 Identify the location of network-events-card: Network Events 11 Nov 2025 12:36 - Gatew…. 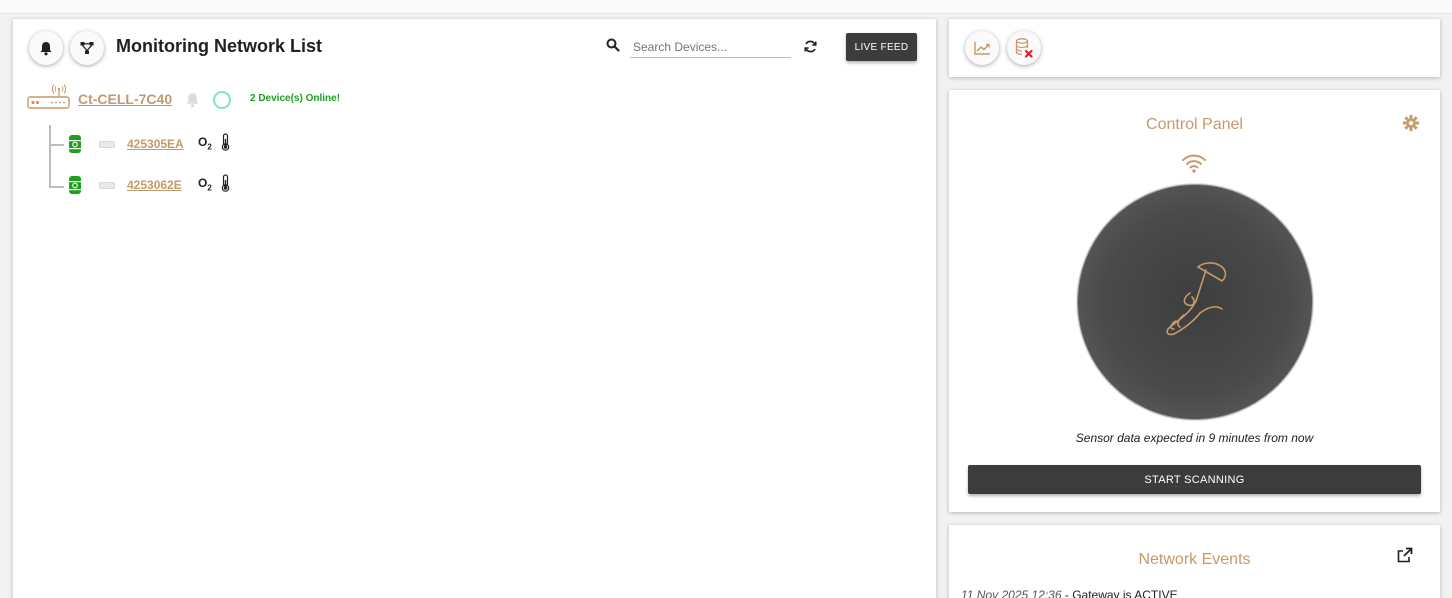
(1194, 561).